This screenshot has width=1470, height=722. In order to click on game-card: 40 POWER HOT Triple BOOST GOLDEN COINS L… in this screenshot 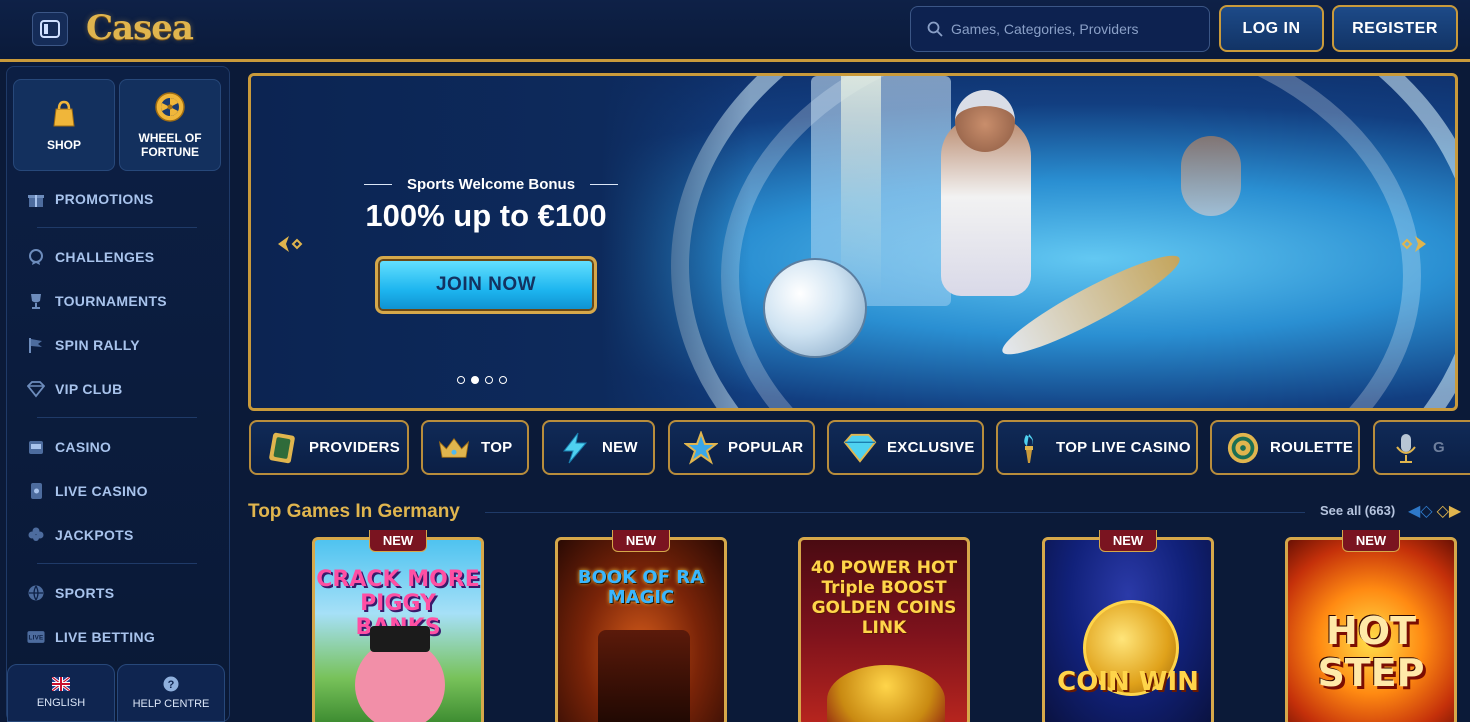, I will do `click(884, 629)`.